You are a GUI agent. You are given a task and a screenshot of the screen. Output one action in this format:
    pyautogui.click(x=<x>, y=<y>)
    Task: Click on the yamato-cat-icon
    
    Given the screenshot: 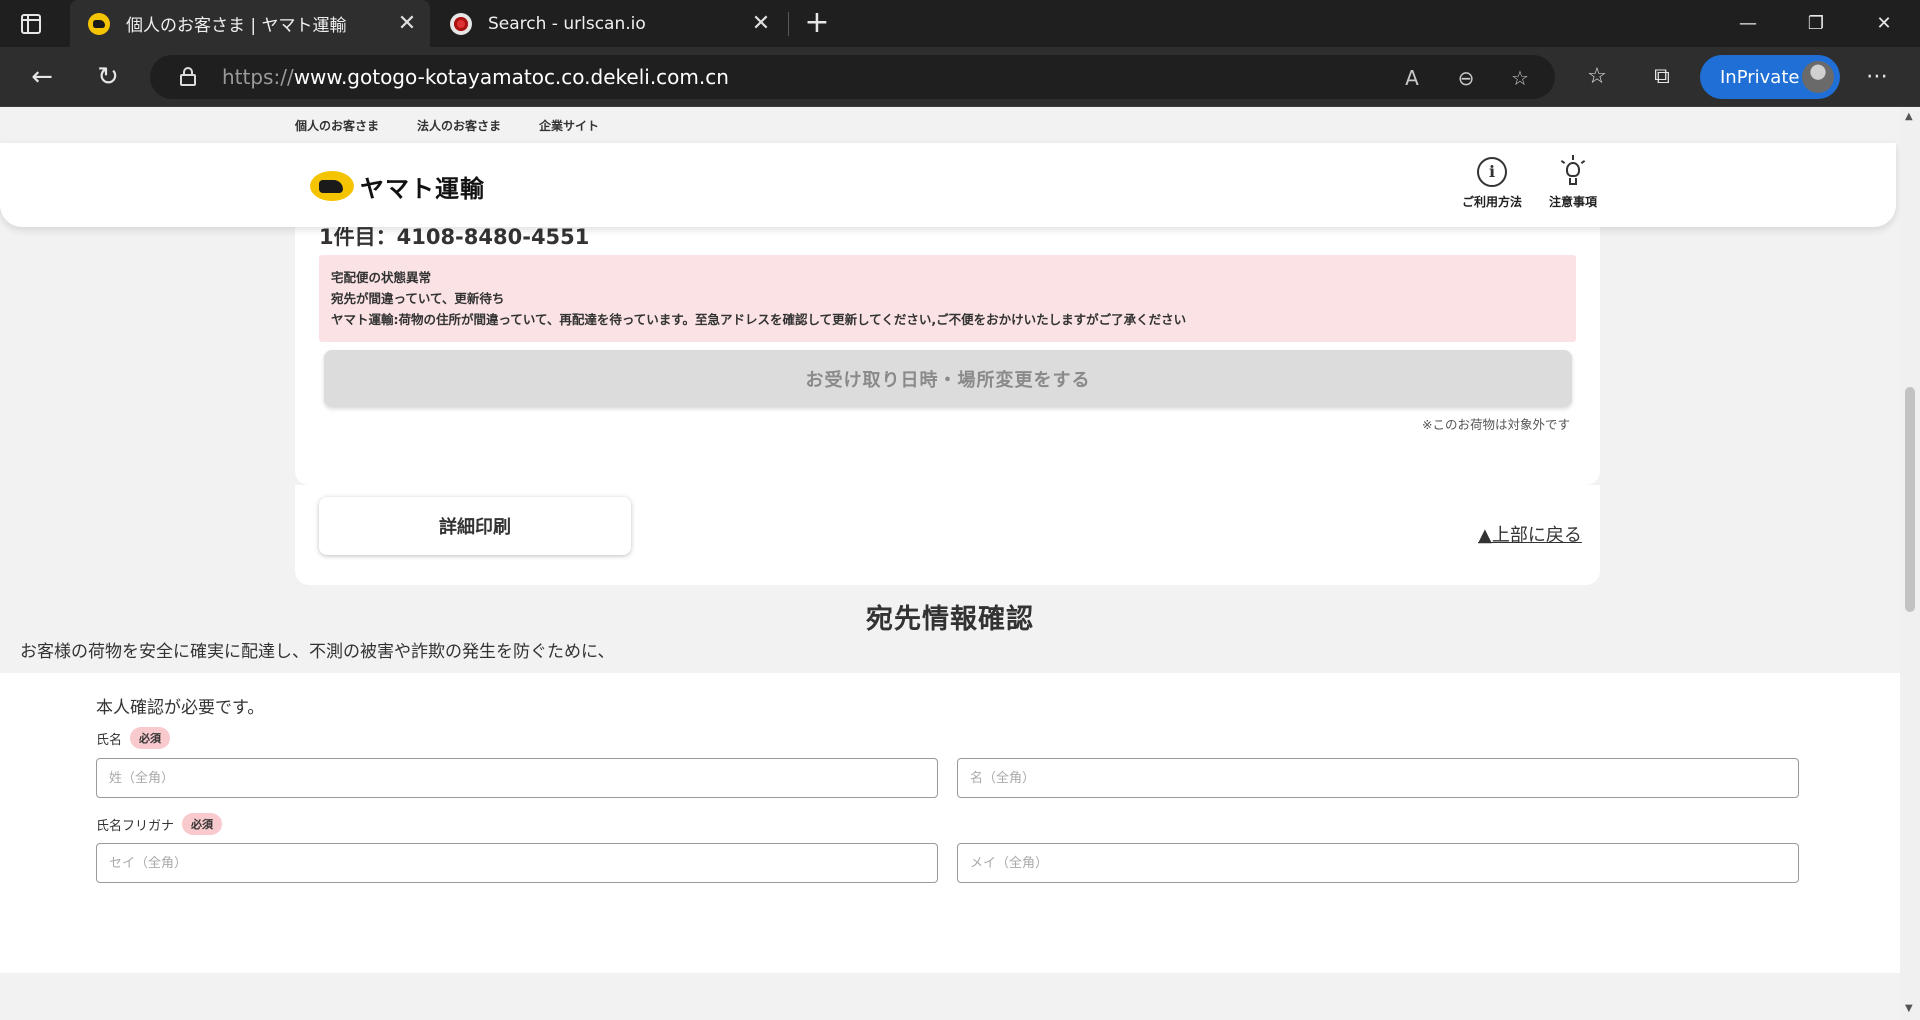 What is the action you would take?
    pyautogui.click(x=99, y=23)
    